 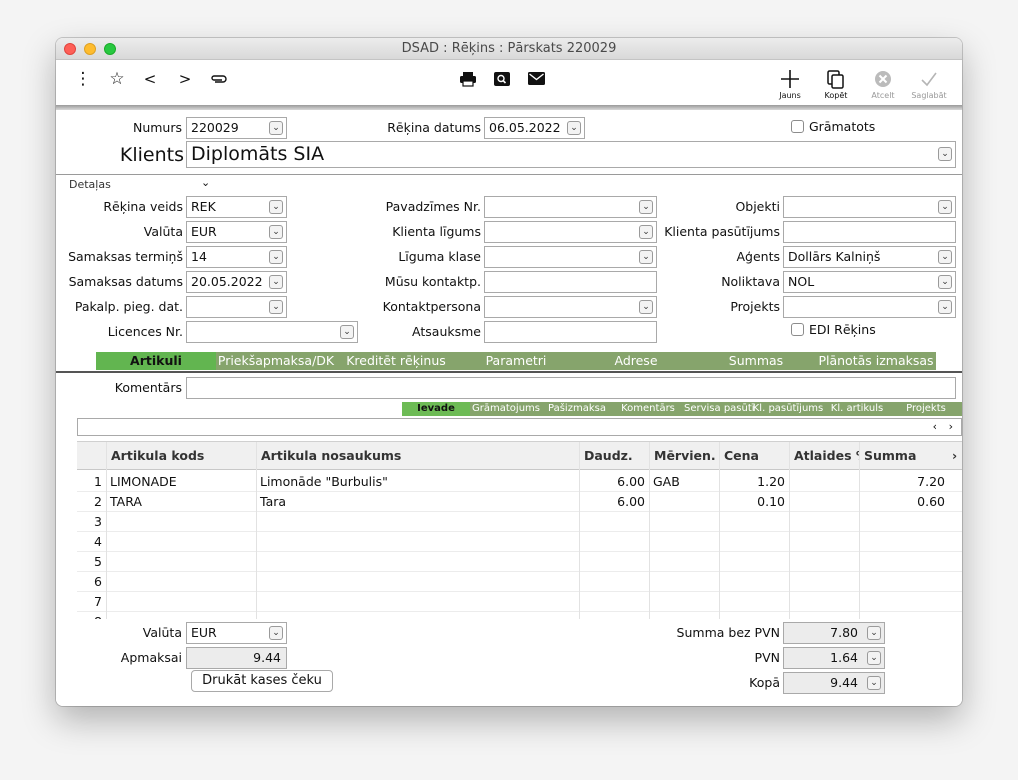 I want to click on edi-rekins-checkbox, so click(x=797, y=329).